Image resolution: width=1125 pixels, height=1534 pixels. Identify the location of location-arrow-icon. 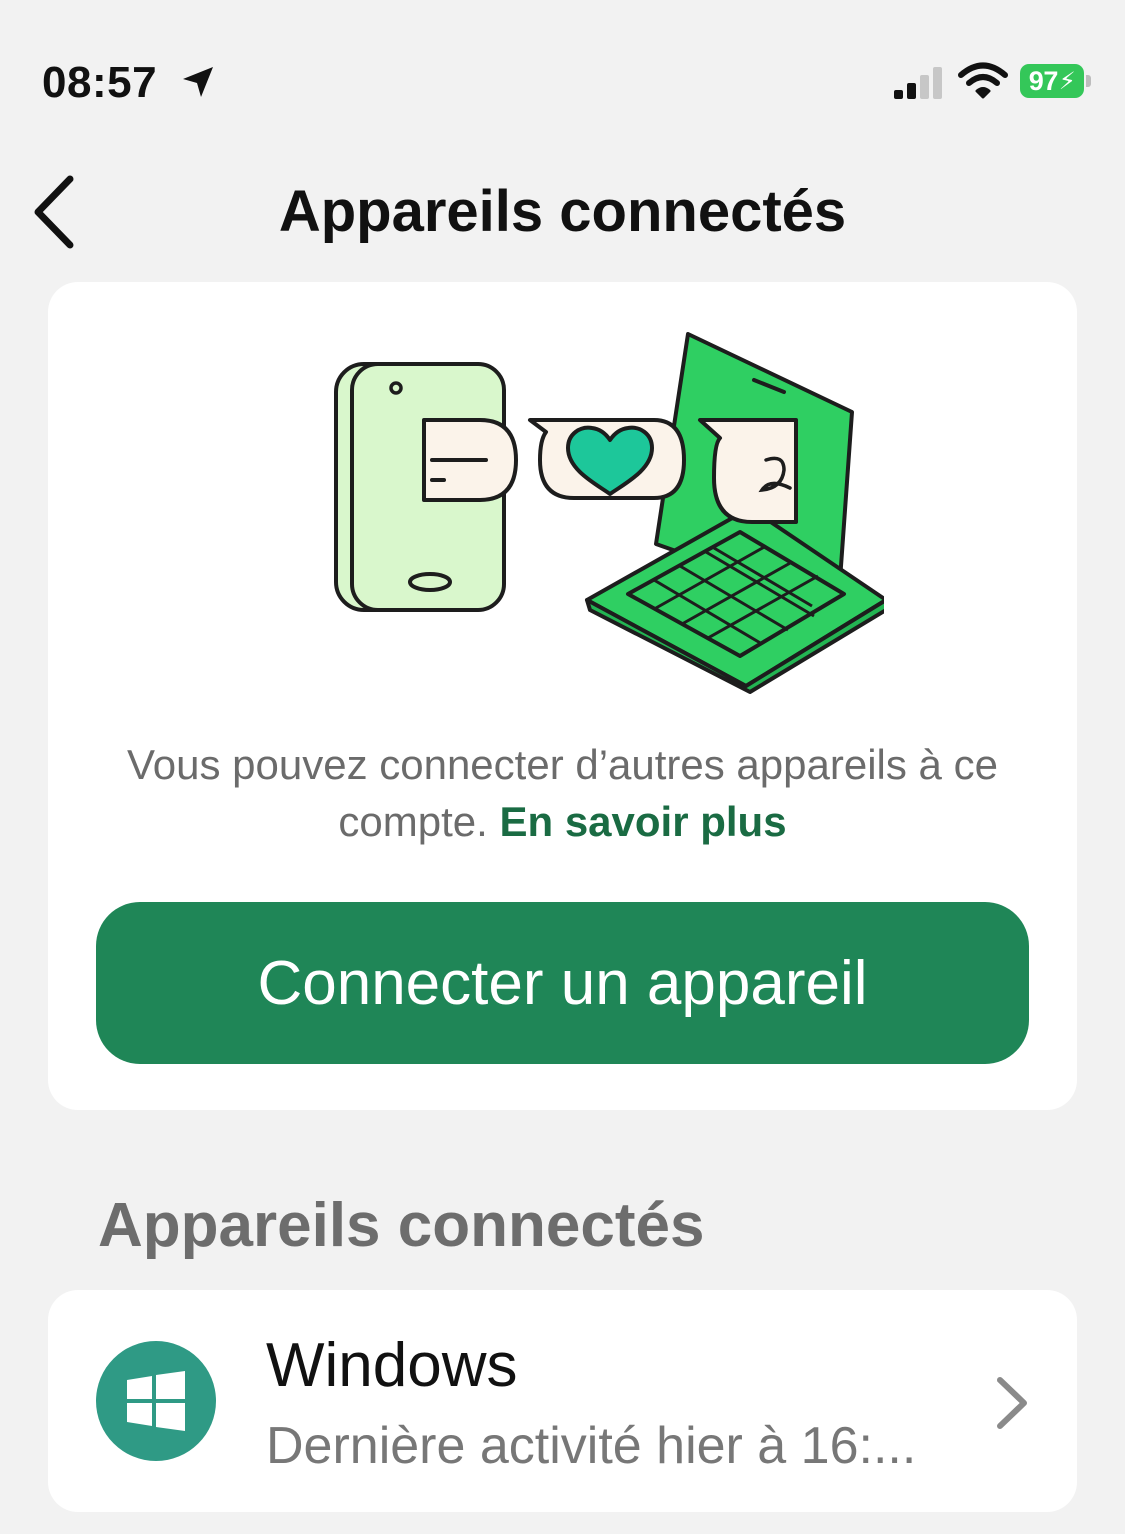
(198, 82).